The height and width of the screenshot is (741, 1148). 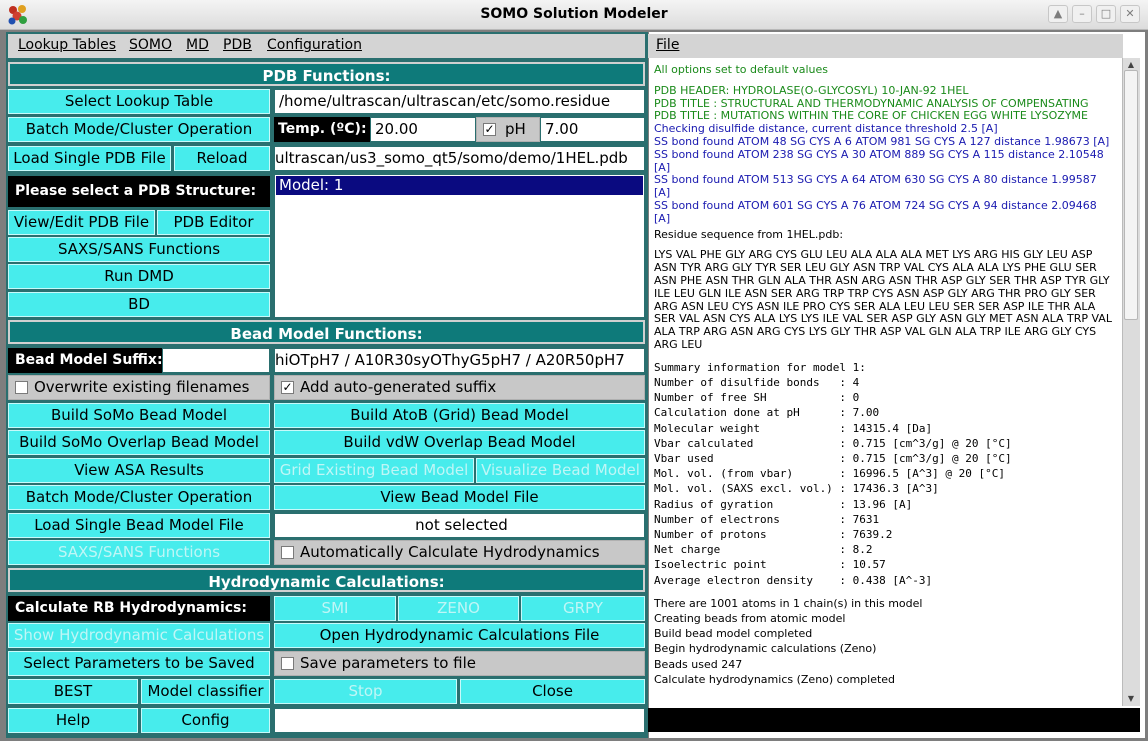 What do you see at coordinates (326, 74) in the screenshot?
I see `pdb-functions-header: PDB Functions:` at bounding box center [326, 74].